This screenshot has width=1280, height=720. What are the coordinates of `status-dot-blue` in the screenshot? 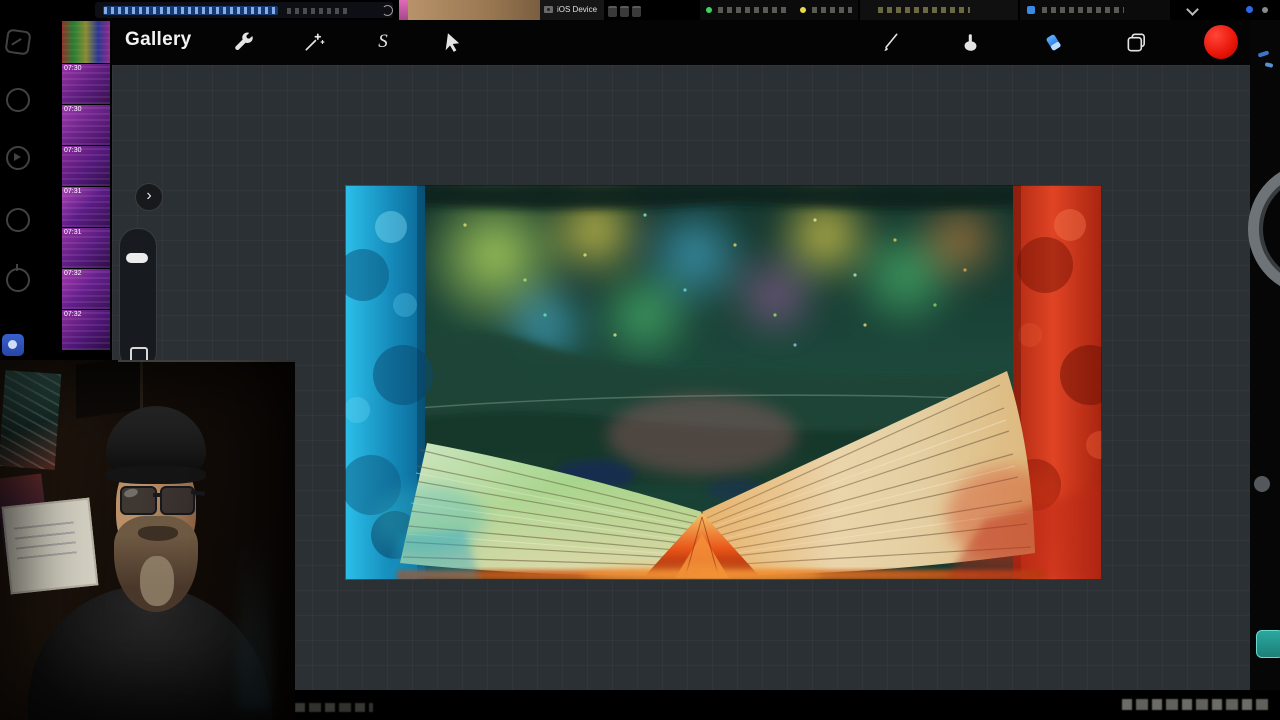 It's located at (1249, 9).